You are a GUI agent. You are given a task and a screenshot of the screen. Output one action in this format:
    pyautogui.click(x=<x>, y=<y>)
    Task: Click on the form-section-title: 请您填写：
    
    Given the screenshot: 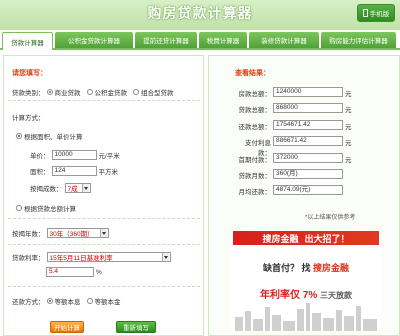 What is the action you would take?
    pyautogui.click(x=29, y=73)
    